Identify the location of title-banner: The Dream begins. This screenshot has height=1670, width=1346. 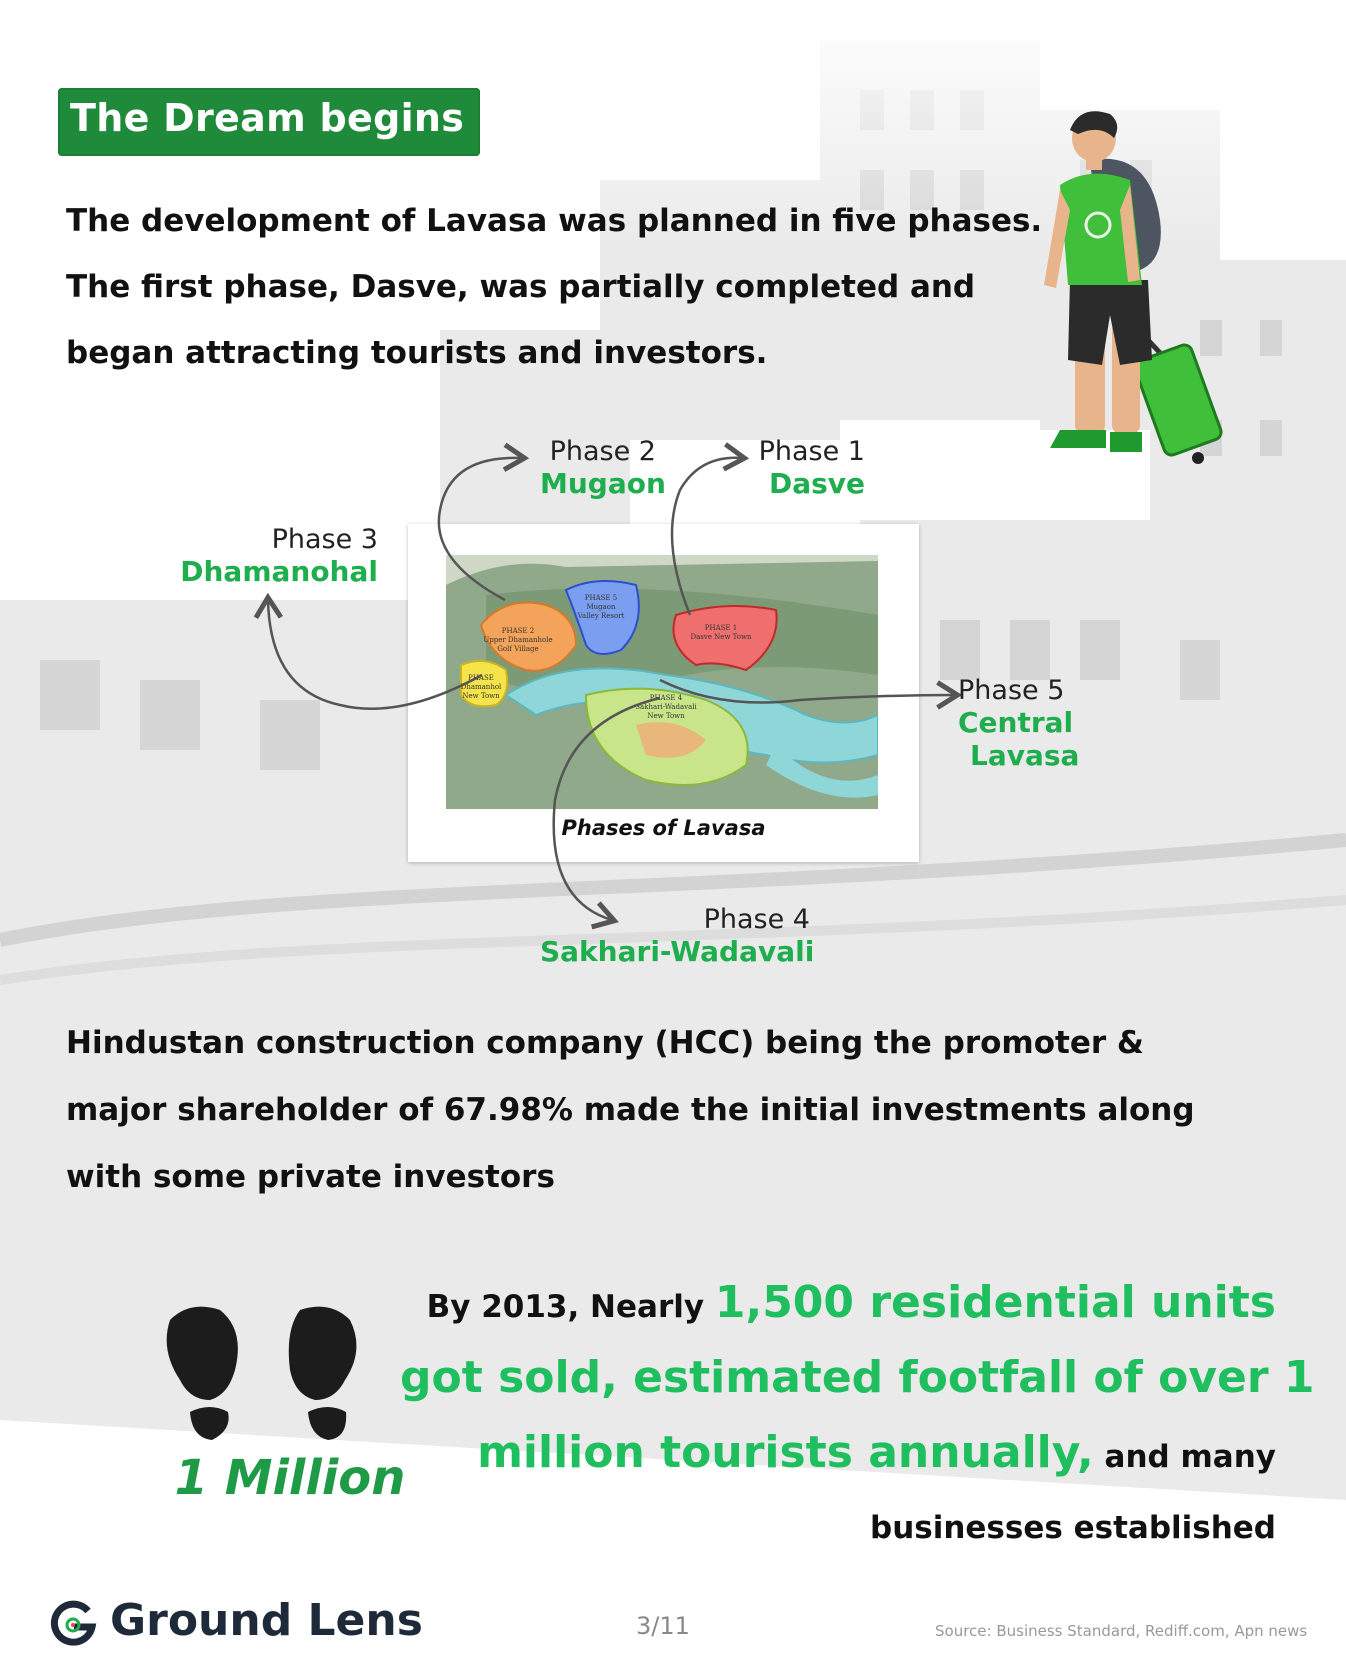
(269, 122).